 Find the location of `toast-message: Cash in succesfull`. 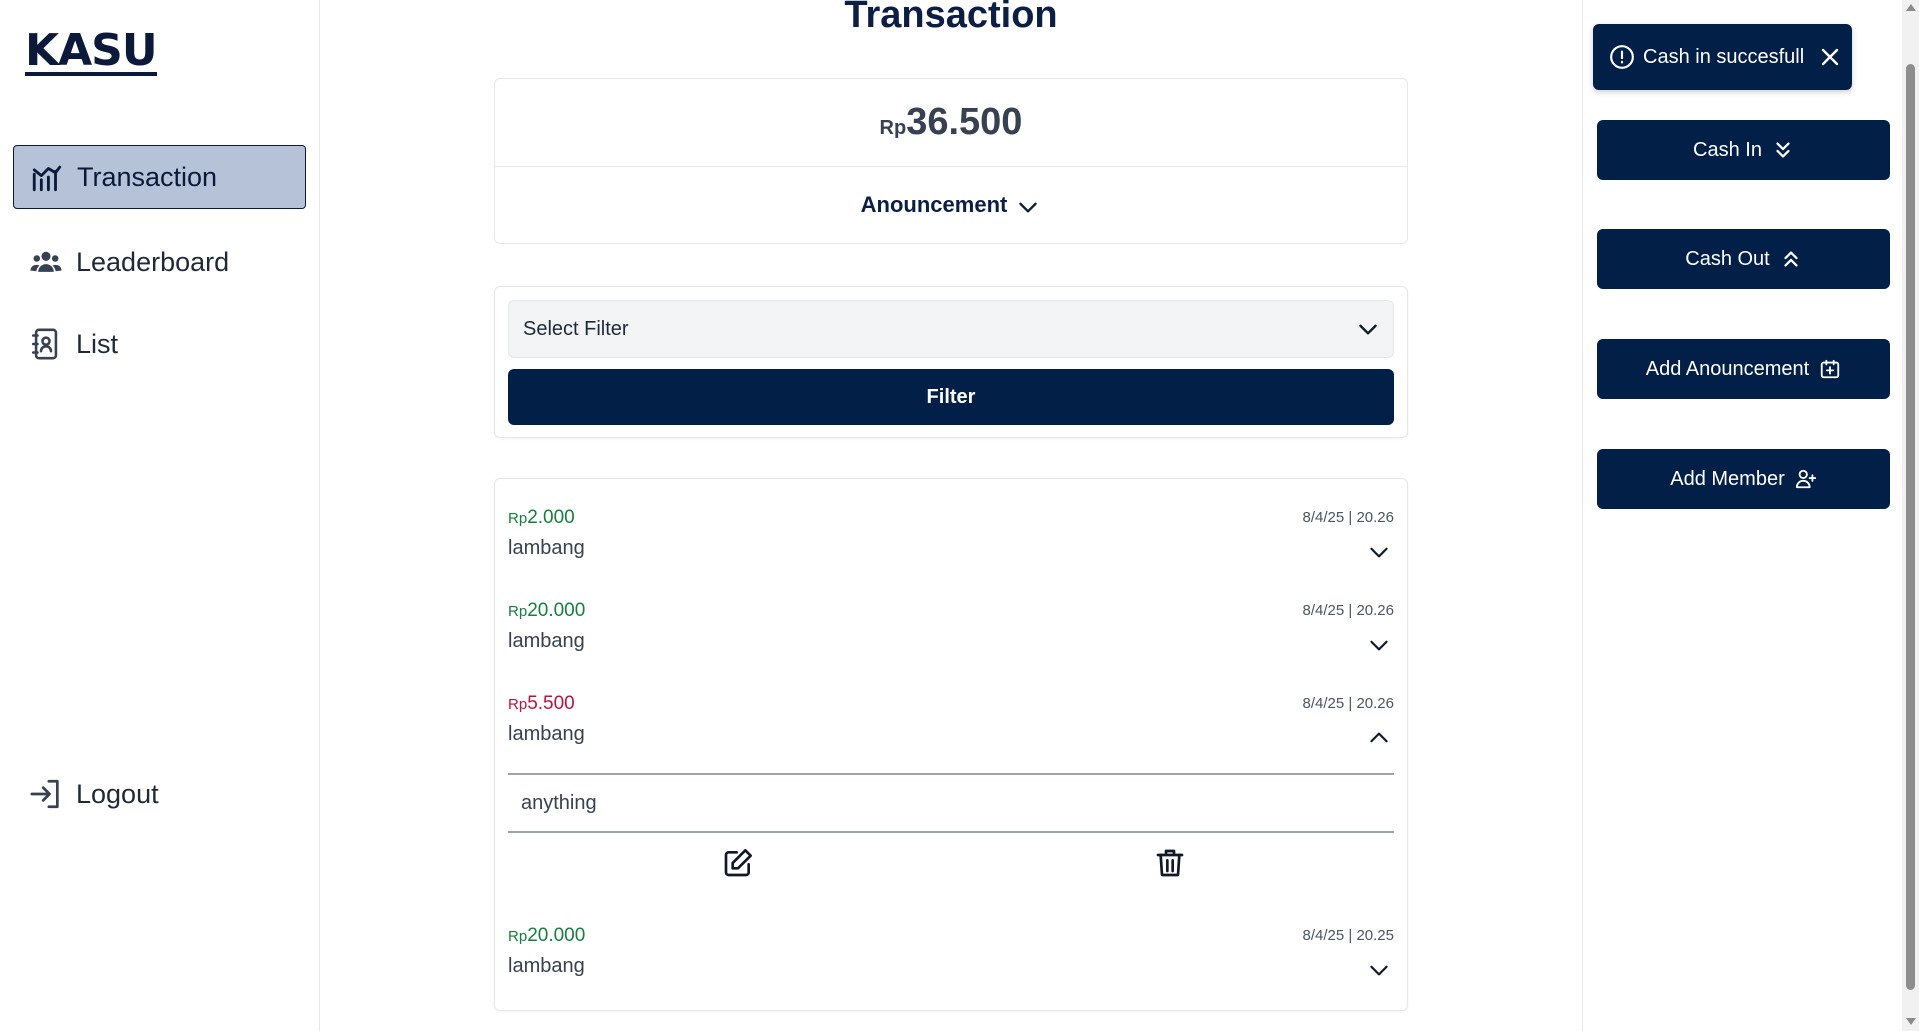

toast-message: Cash in succesfull is located at coordinates (1724, 56).